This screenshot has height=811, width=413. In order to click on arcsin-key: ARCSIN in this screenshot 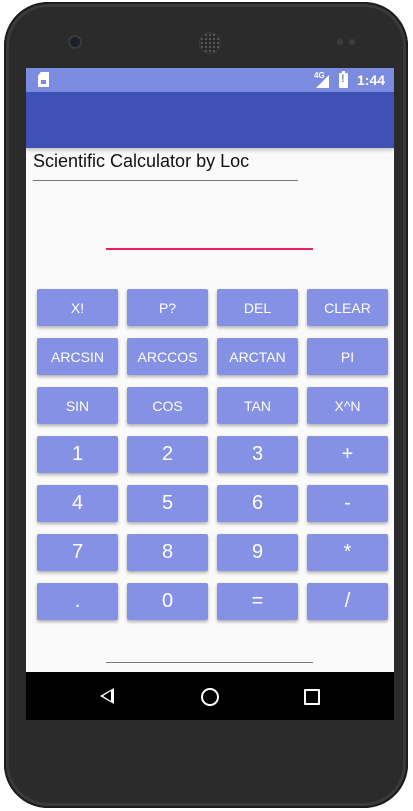, I will do `click(77, 356)`.